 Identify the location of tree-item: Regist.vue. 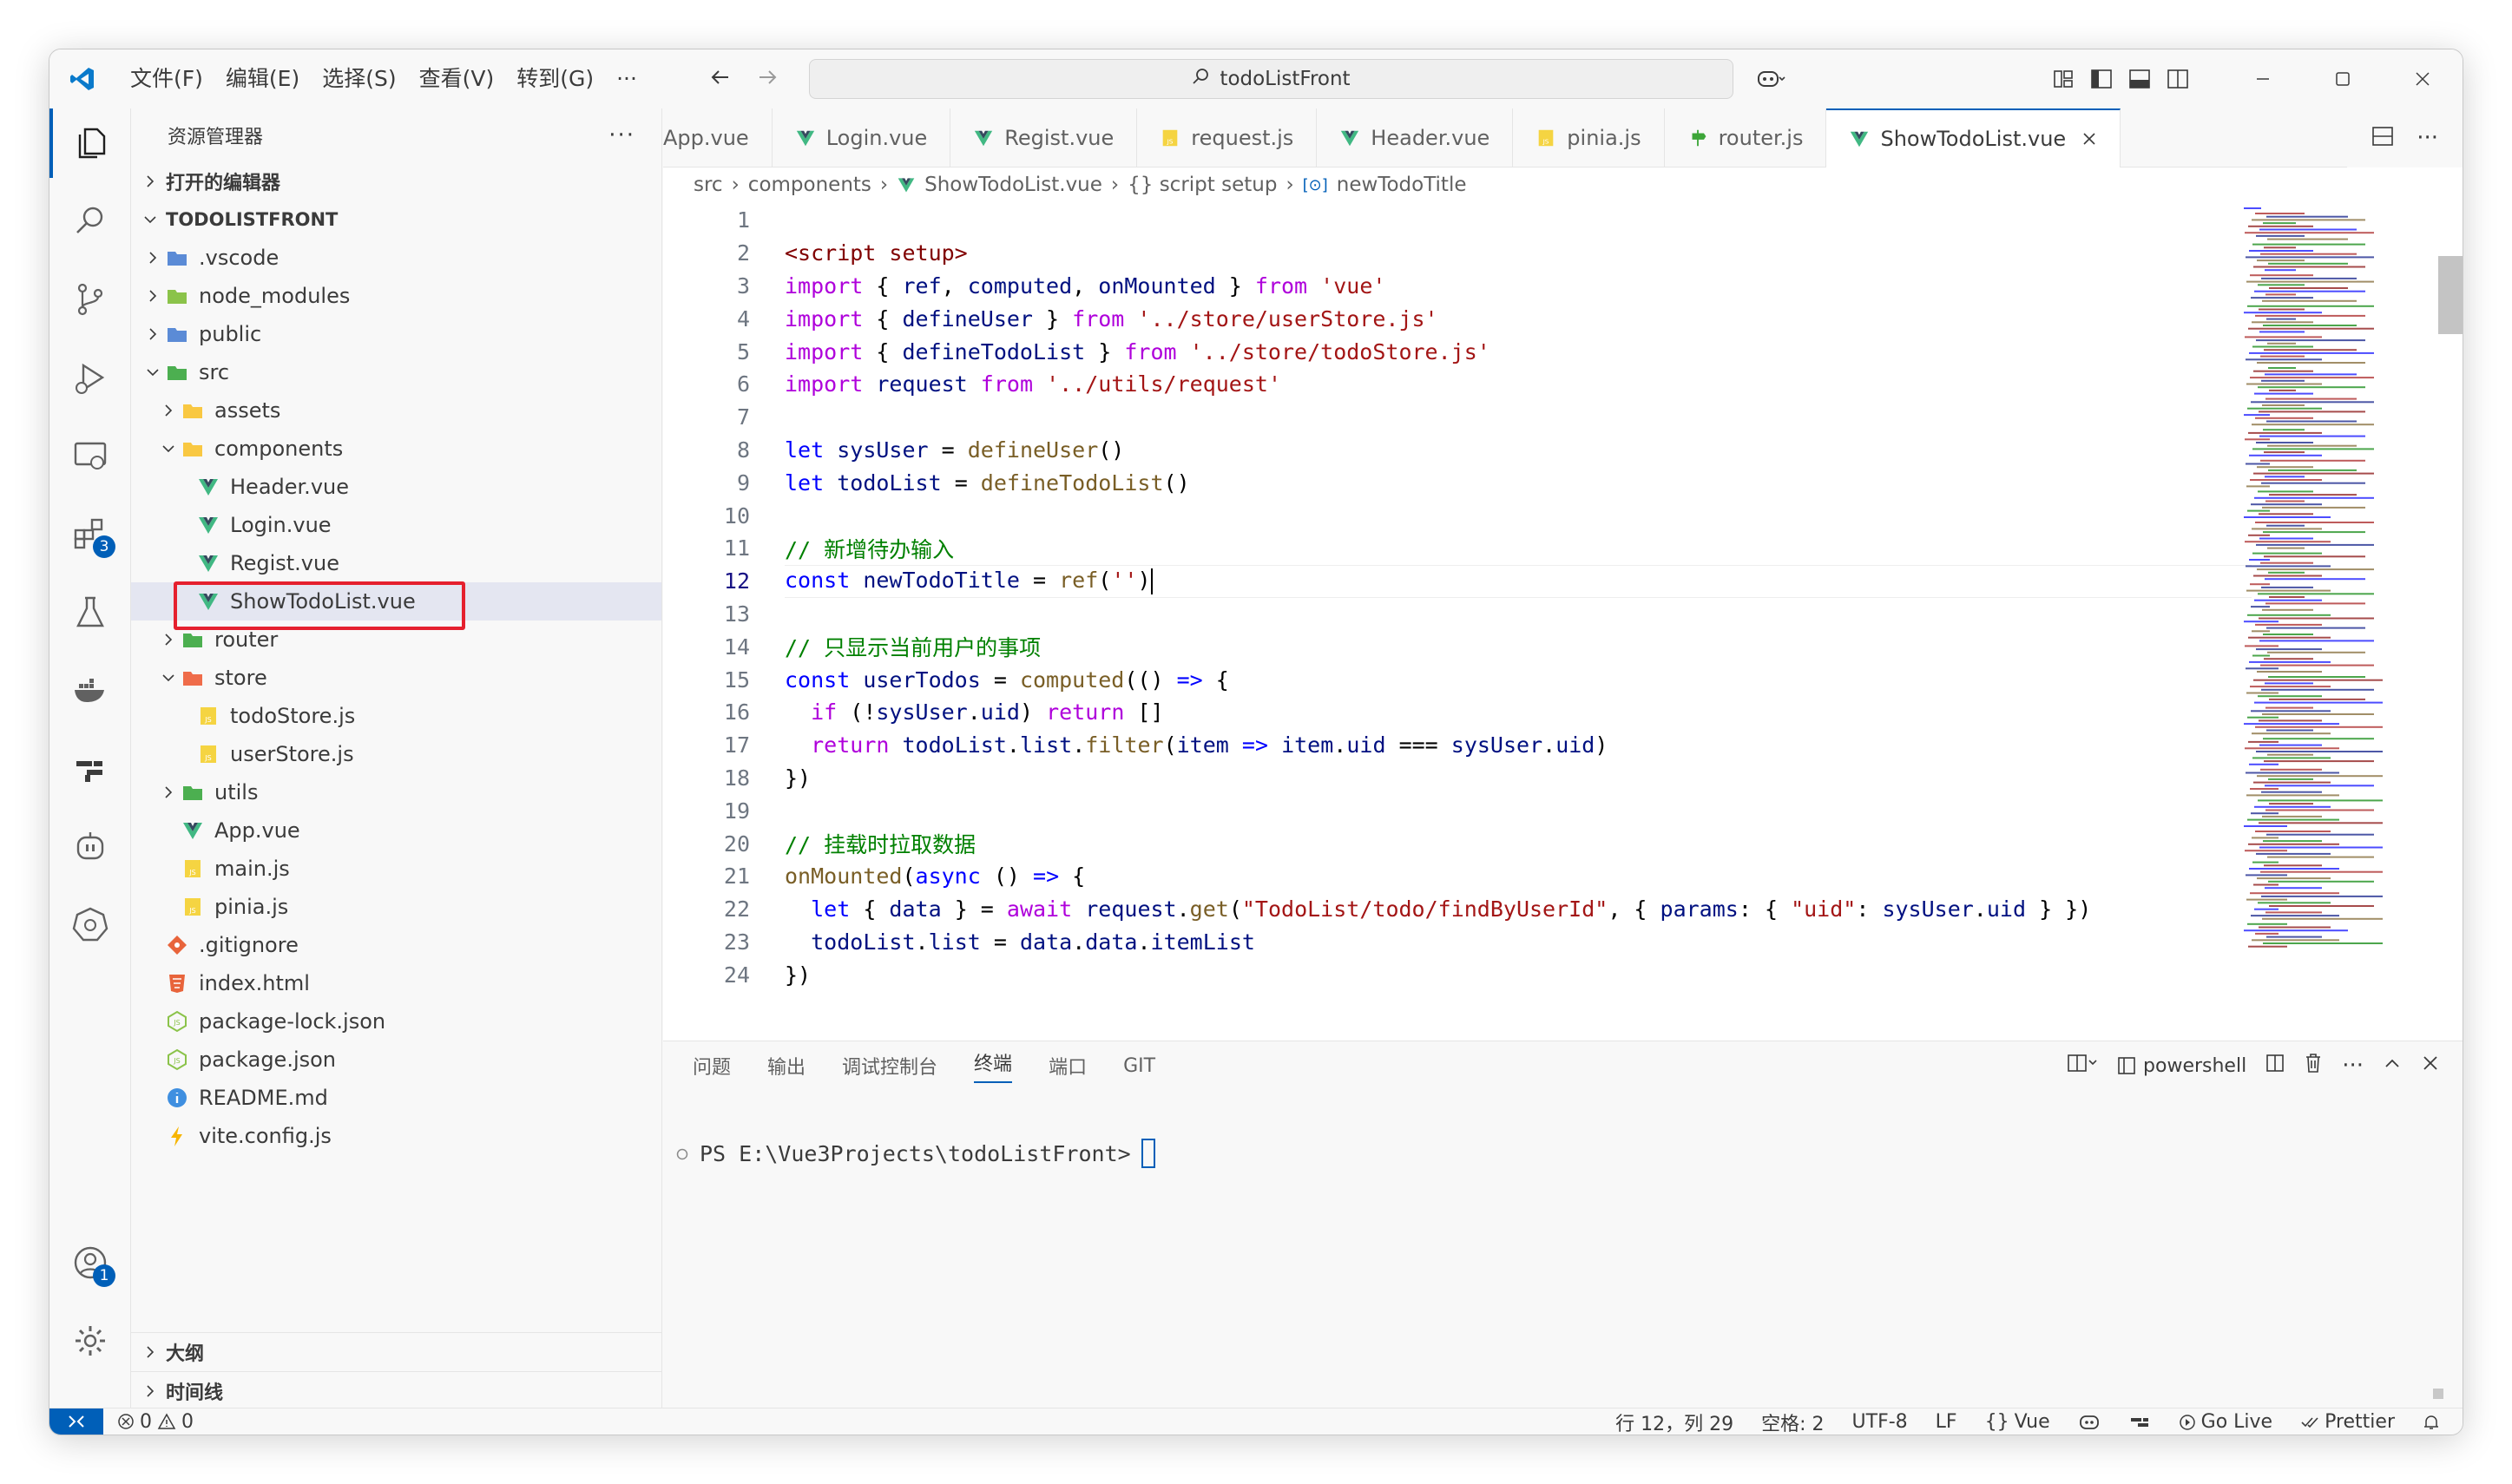
(396, 563).